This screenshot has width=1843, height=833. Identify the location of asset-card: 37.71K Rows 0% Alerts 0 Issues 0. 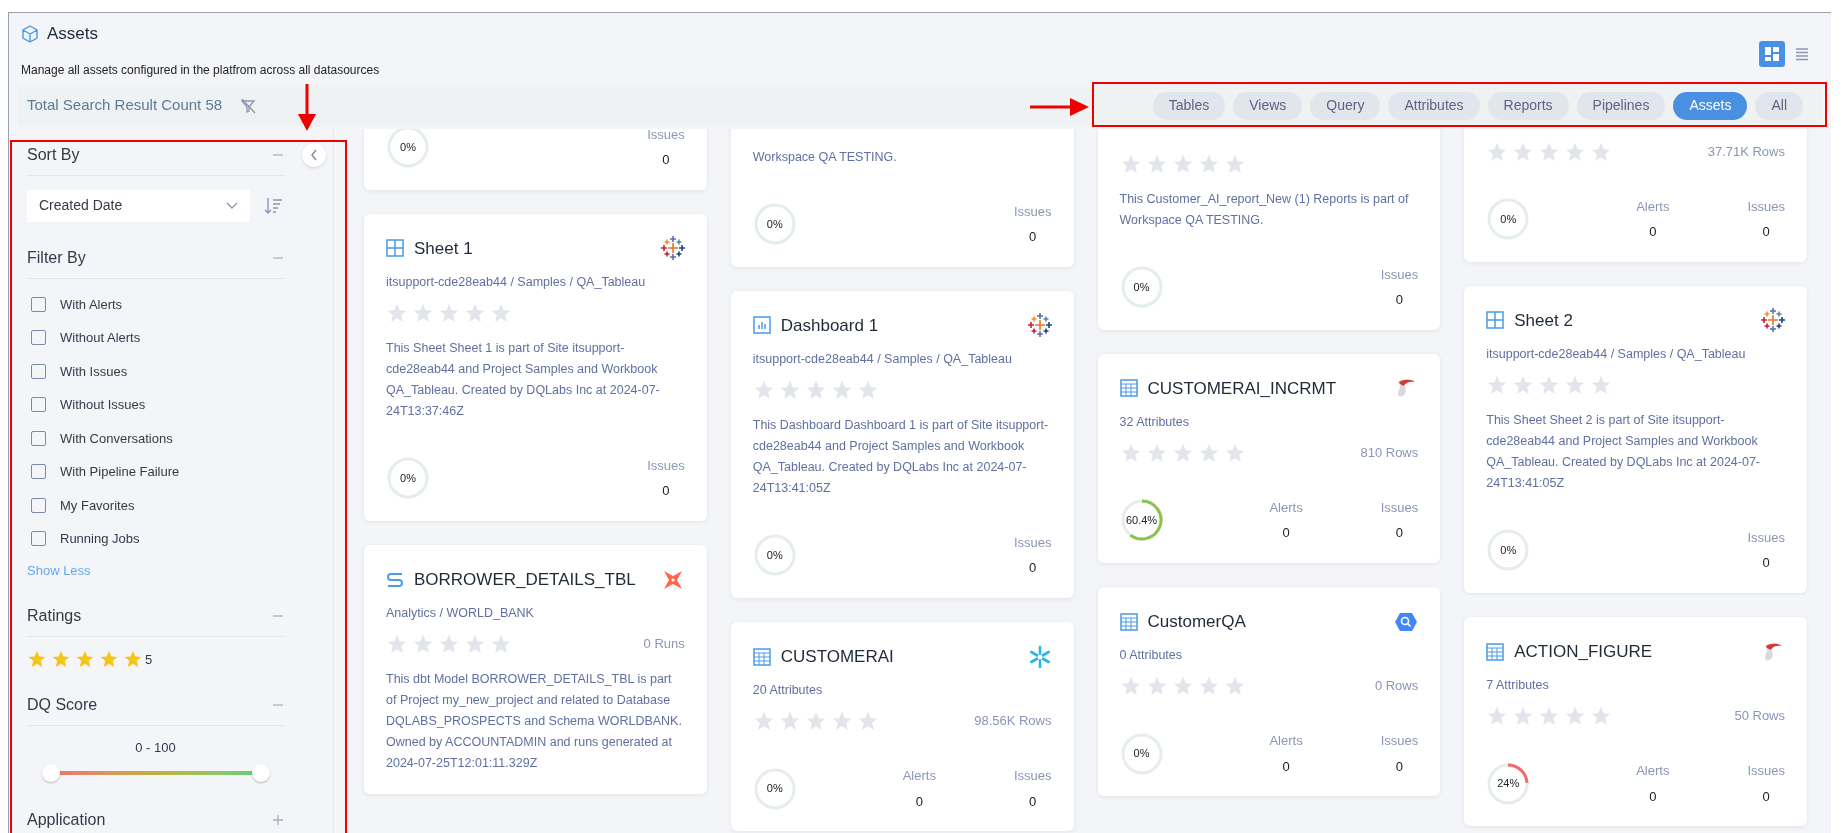
(1635, 195).